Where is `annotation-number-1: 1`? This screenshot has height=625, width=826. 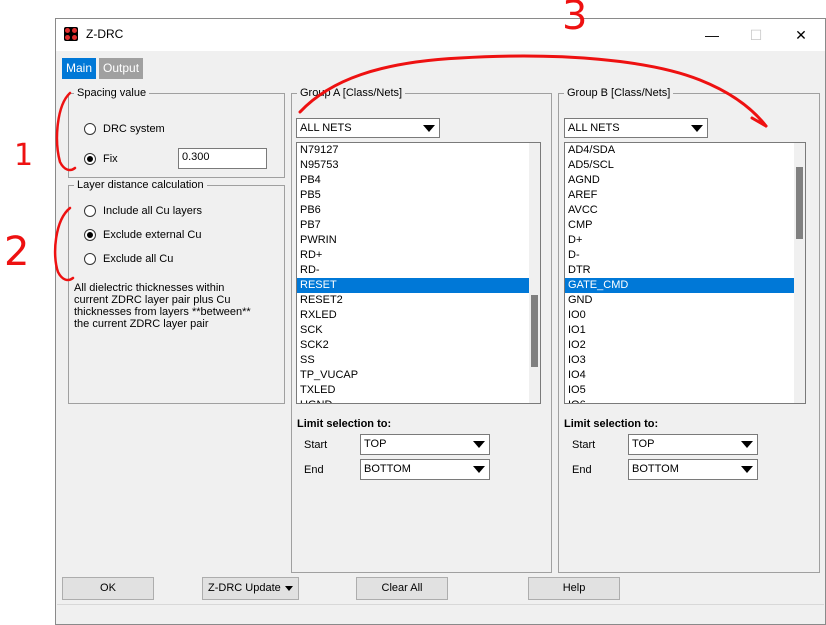 annotation-number-1: 1 is located at coordinates (24, 155).